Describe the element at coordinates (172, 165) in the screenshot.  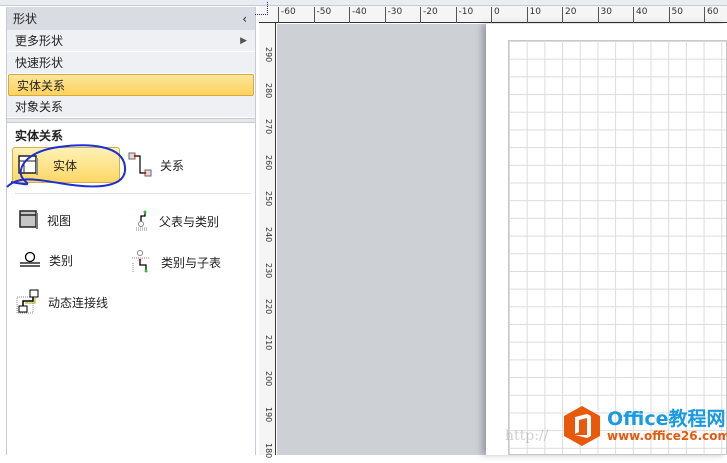
I see `shape-label: 关系` at that location.